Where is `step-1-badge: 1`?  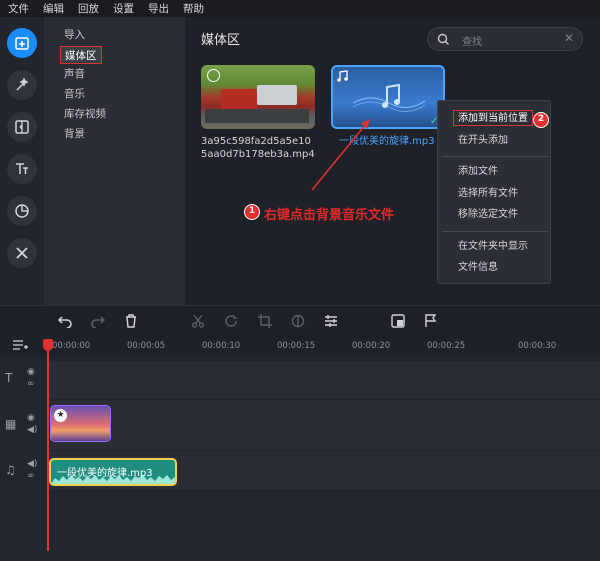 step-1-badge: 1 is located at coordinates (252, 212).